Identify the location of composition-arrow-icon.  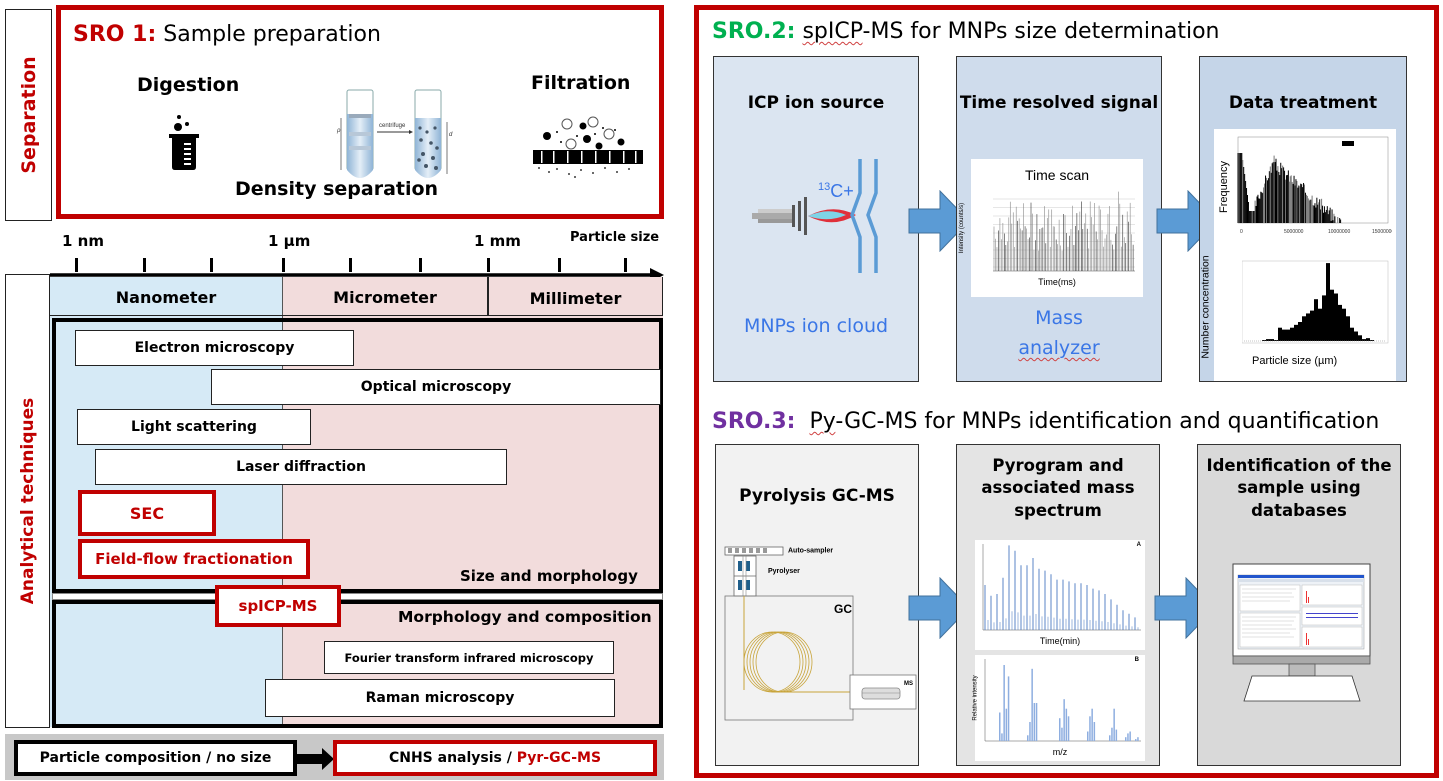
(315, 759).